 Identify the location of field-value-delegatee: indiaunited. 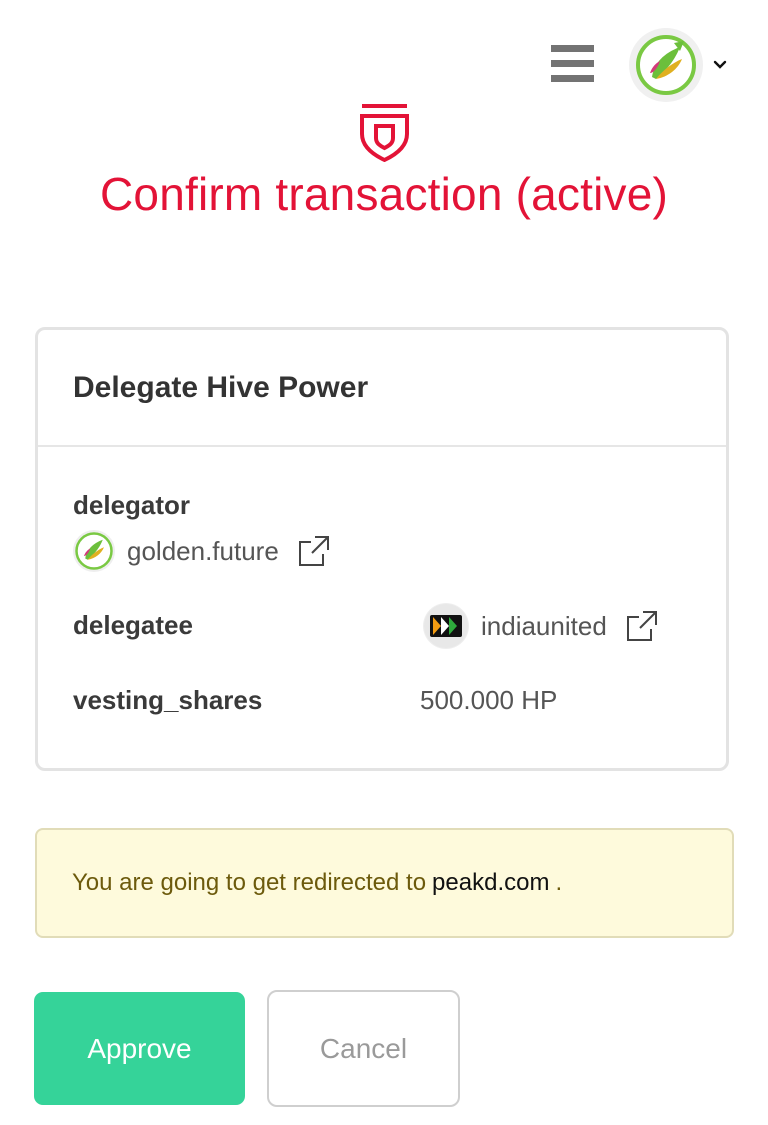
(541, 626).